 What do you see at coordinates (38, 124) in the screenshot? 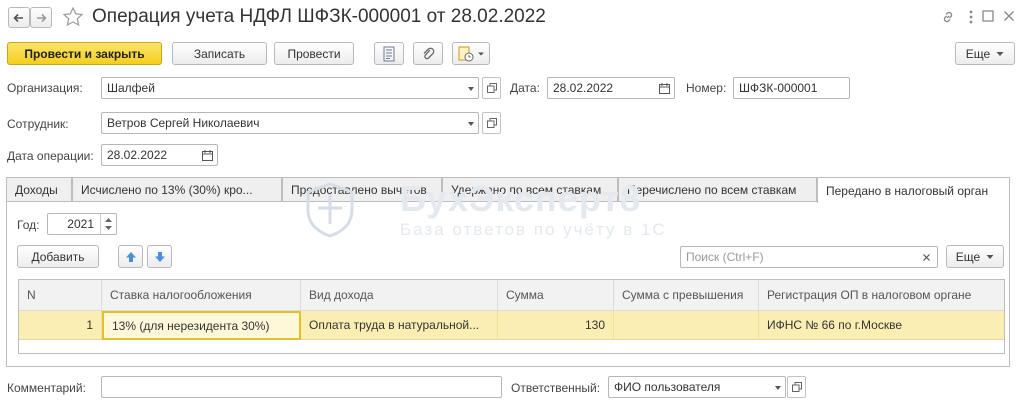
I see `employee-label: Сотрудник:` at bounding box center [38, 124].